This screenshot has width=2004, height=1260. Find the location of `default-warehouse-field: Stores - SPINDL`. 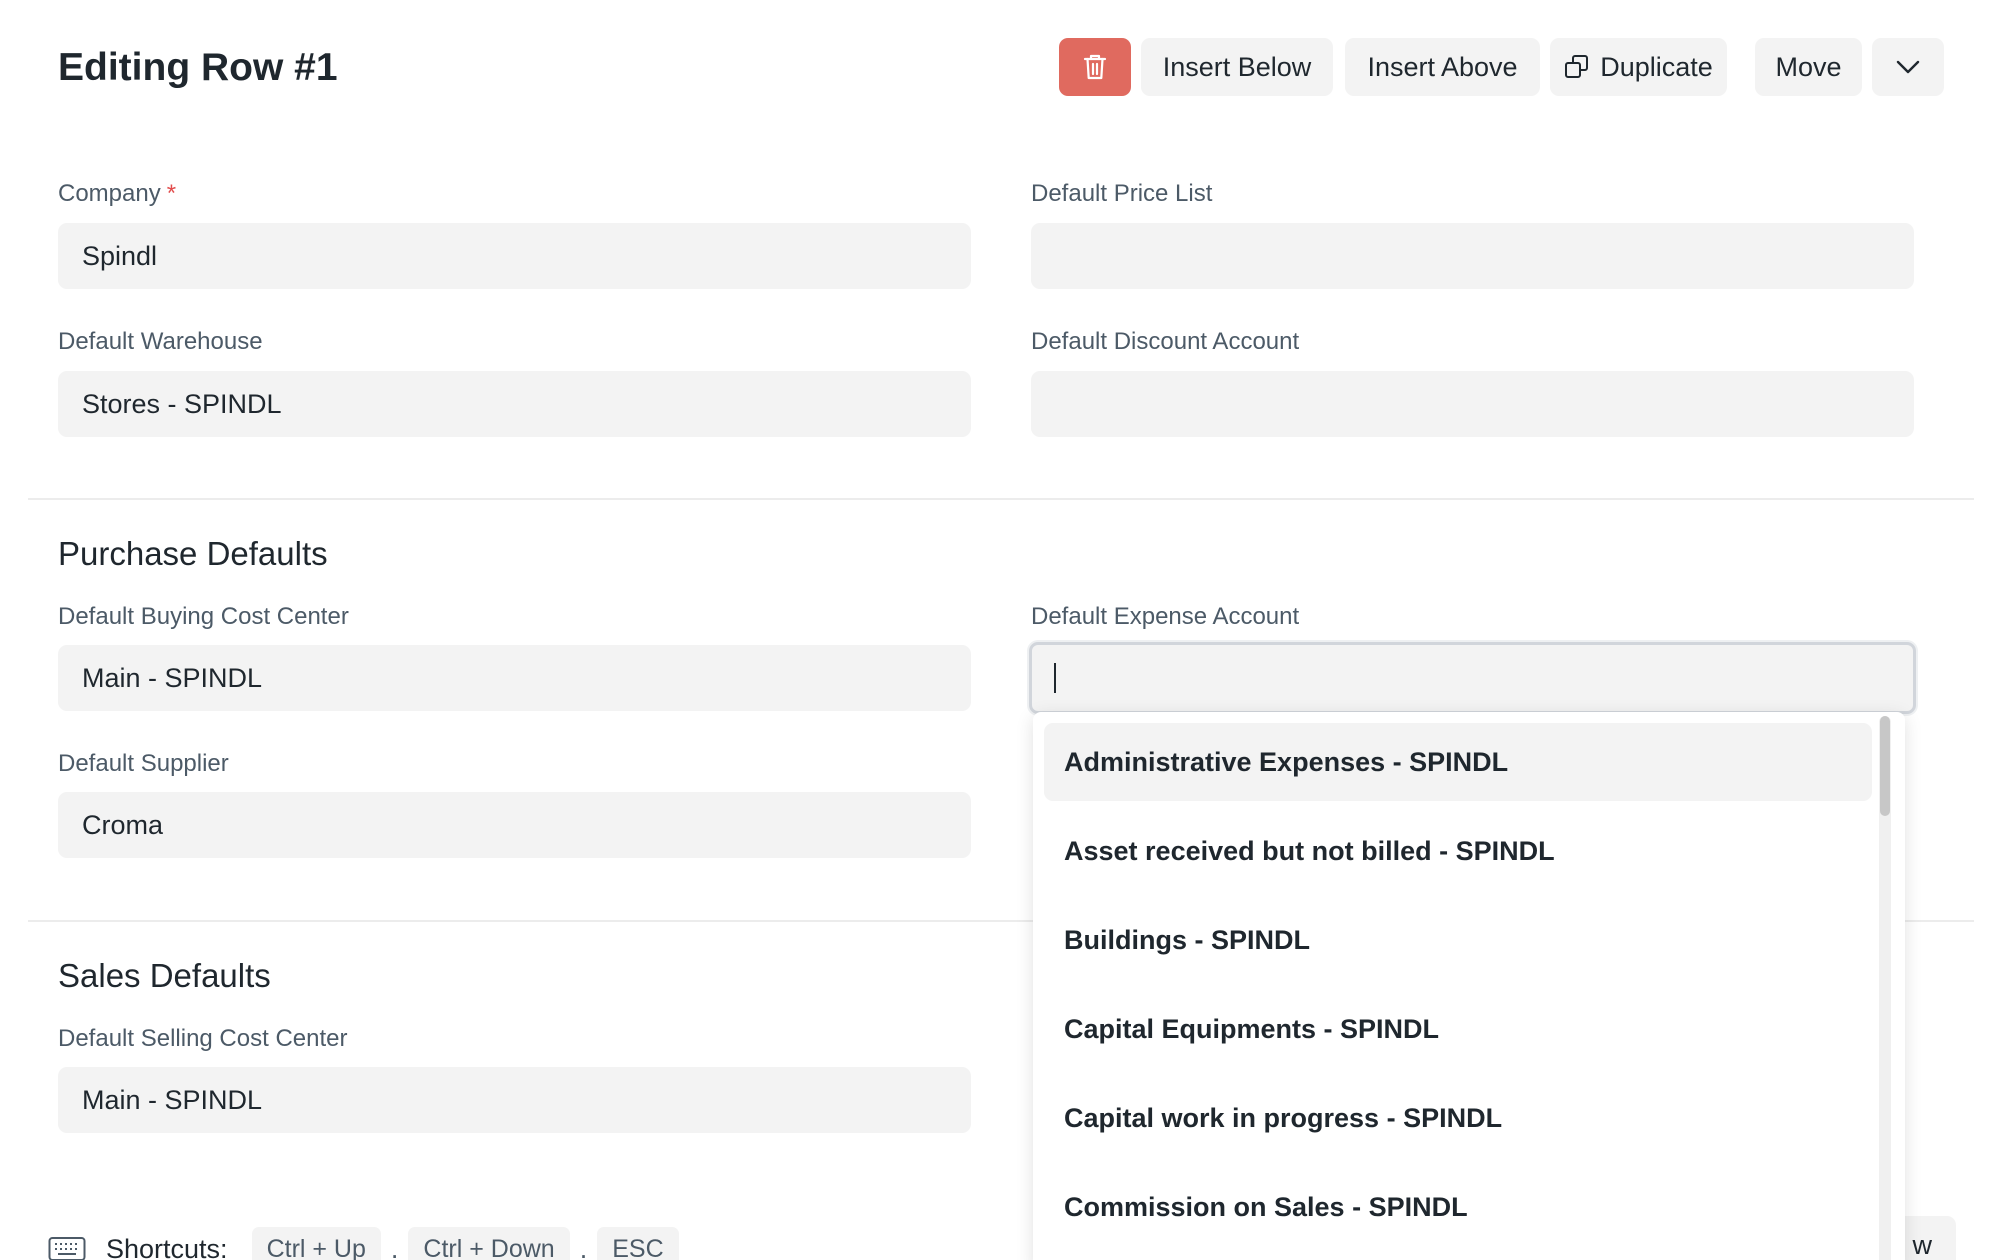

default-warehouse-field: Stores - SPINDL is located at coordinates (514, 404).